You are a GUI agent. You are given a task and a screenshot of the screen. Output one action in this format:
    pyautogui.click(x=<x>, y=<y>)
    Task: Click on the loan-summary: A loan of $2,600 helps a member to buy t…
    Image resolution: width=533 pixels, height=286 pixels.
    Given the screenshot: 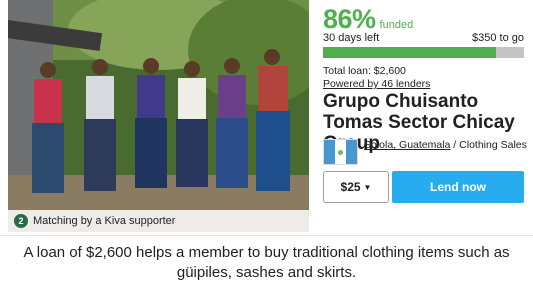 What is the action you would take?
    pyautogui.click(x=266, y=262)
    